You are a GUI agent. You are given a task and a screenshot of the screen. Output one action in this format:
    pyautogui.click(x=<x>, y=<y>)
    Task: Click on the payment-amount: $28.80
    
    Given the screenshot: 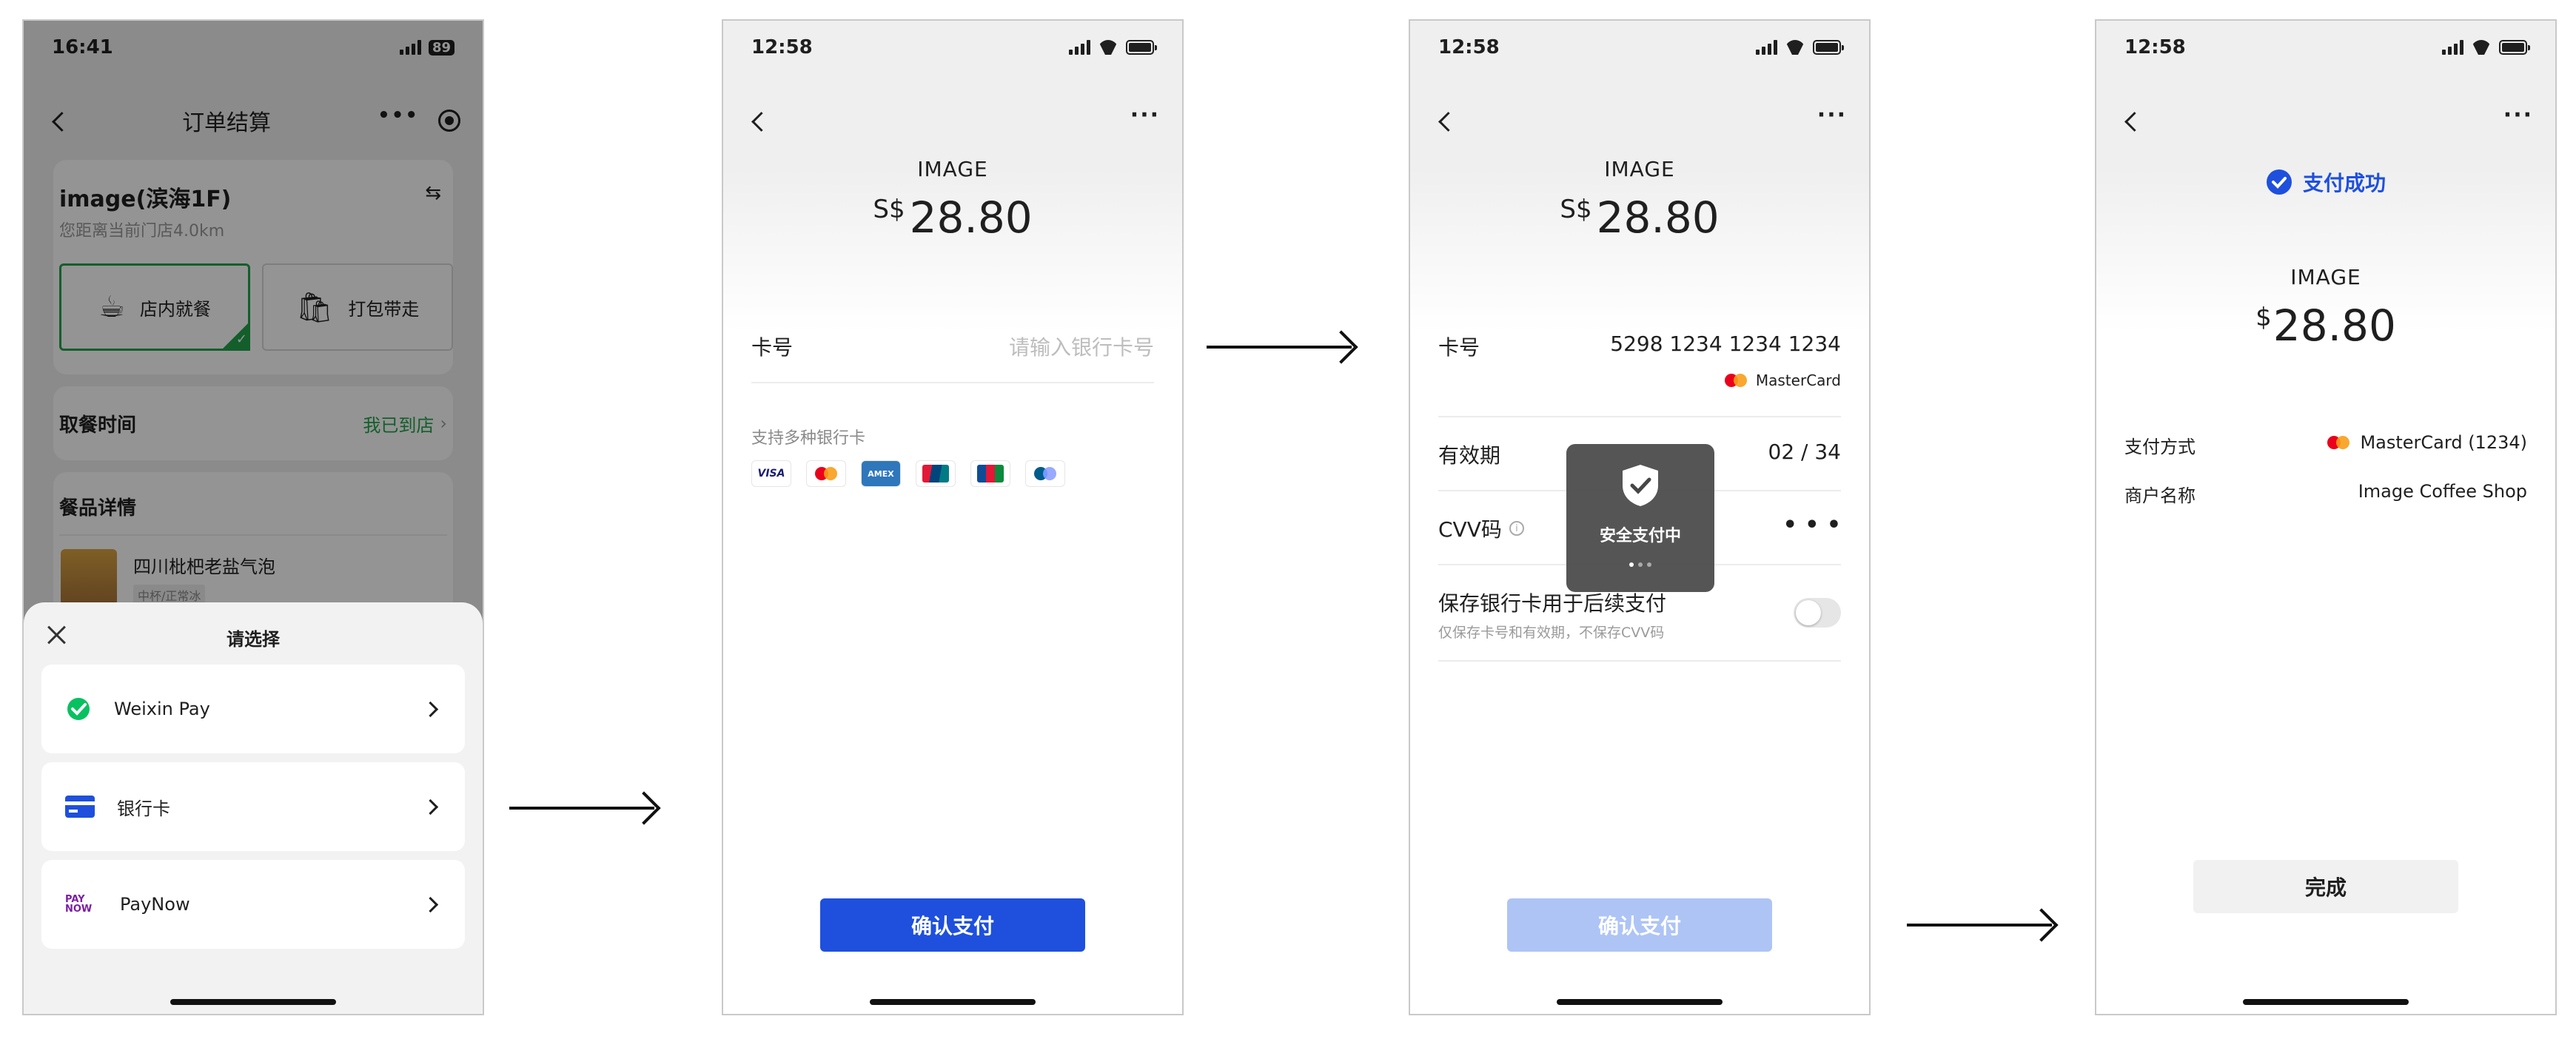 What is the action you would take?
    pyautogui.click(x=2325, y=325)
    